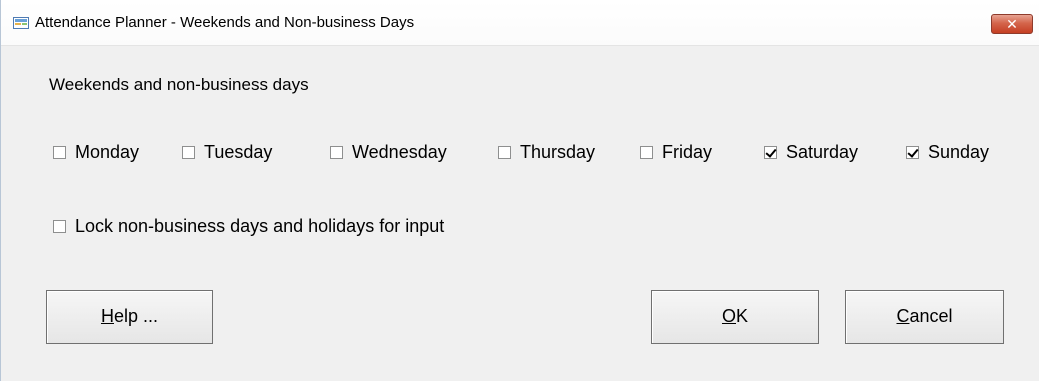 This screenshot has width=1039, height=381. Describe the element at coordinates (742, 316) in the screenshot. I see `ok-label: K` at that location.